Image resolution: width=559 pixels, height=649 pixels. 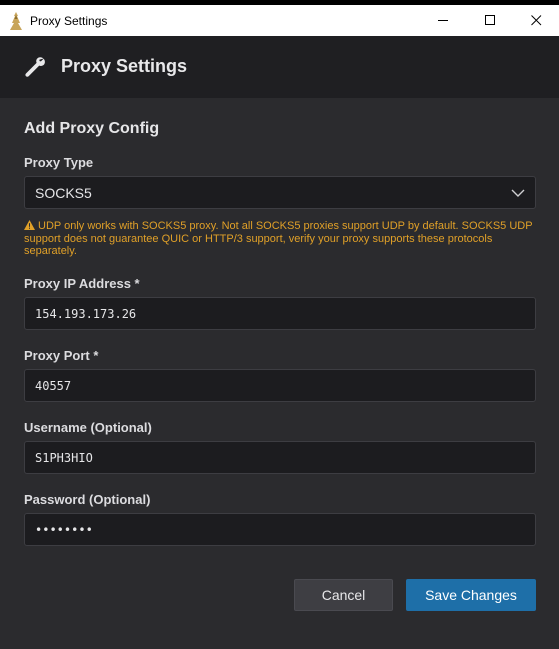 What do you see at coordinates (82, 283) in the screenshot?
I see `ip-address-label: Proxy IP Address *` at bounding box center [82, 283].